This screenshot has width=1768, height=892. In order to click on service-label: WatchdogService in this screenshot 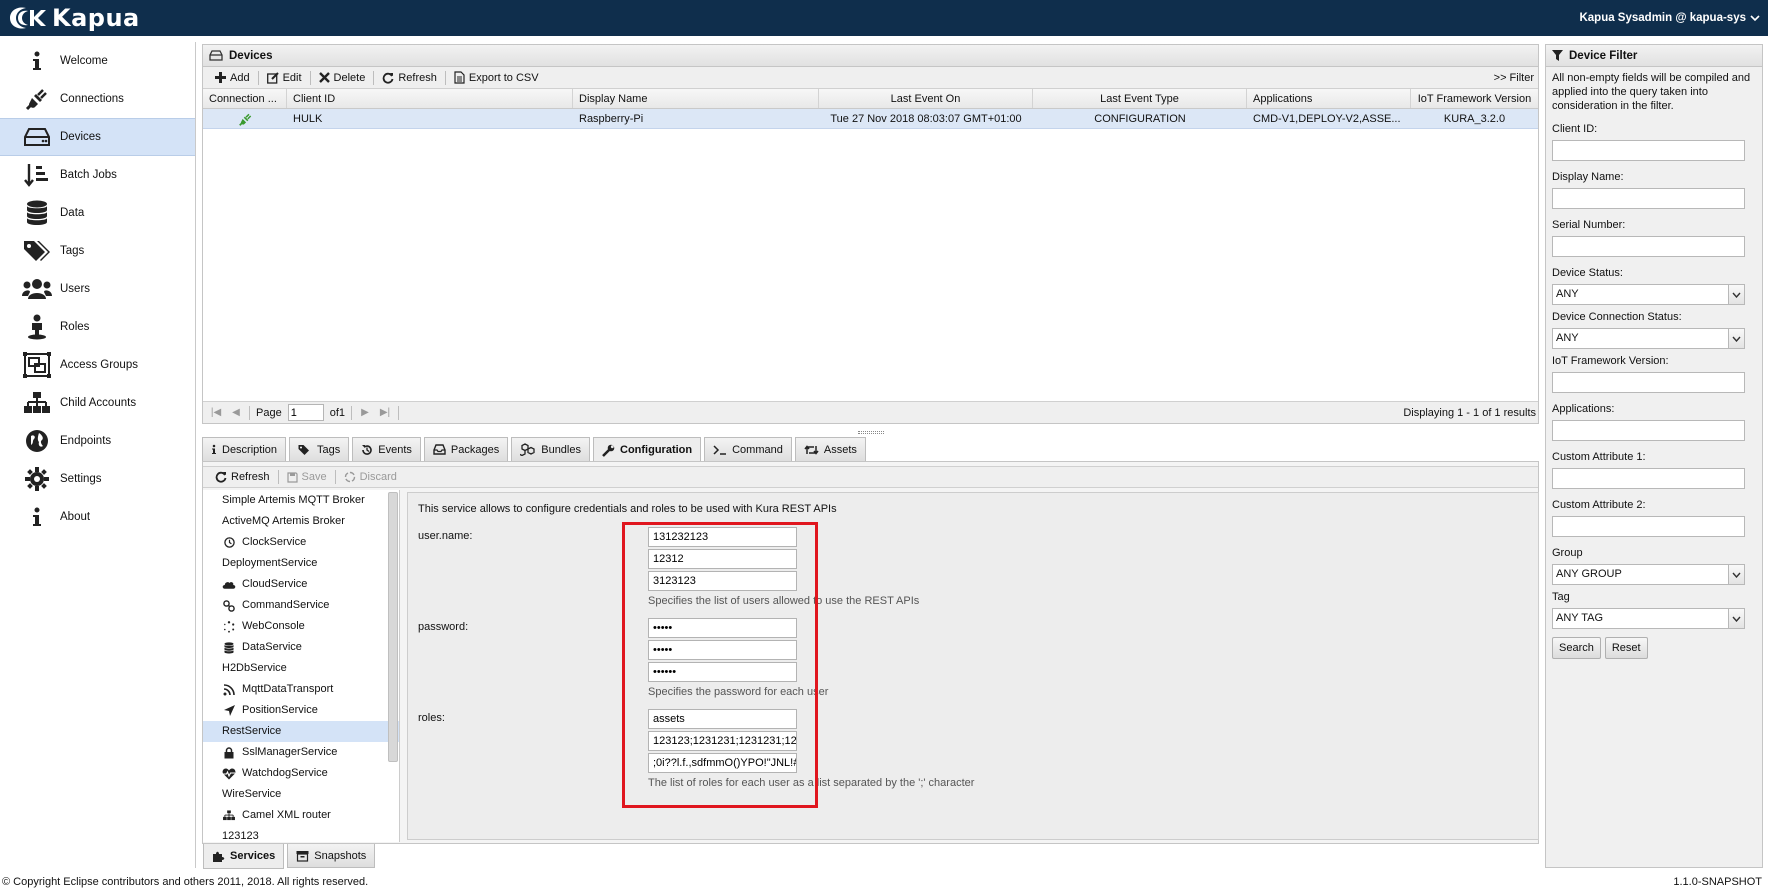, I will do `click(285, 773)`.